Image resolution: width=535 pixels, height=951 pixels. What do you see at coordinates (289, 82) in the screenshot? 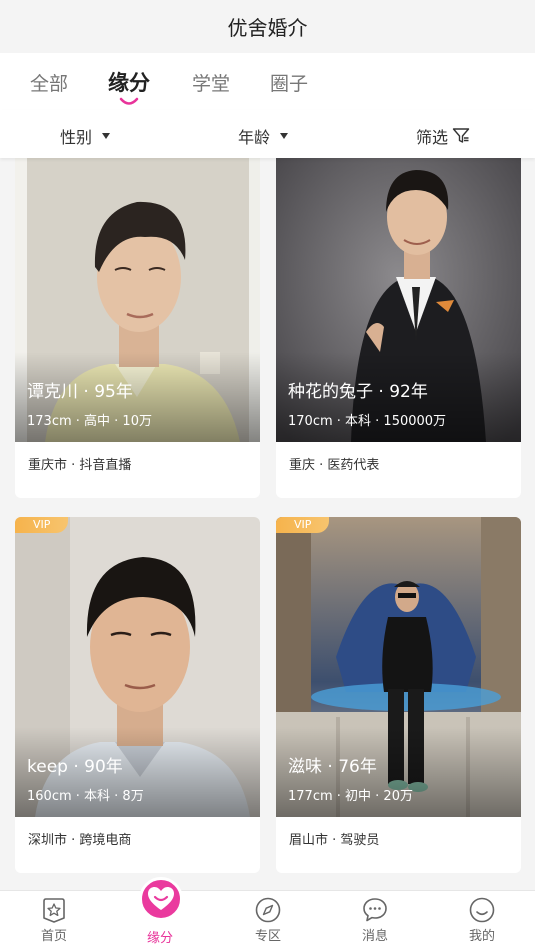
I see `tab-circle: 圈子` at bounding box center [289, 82].